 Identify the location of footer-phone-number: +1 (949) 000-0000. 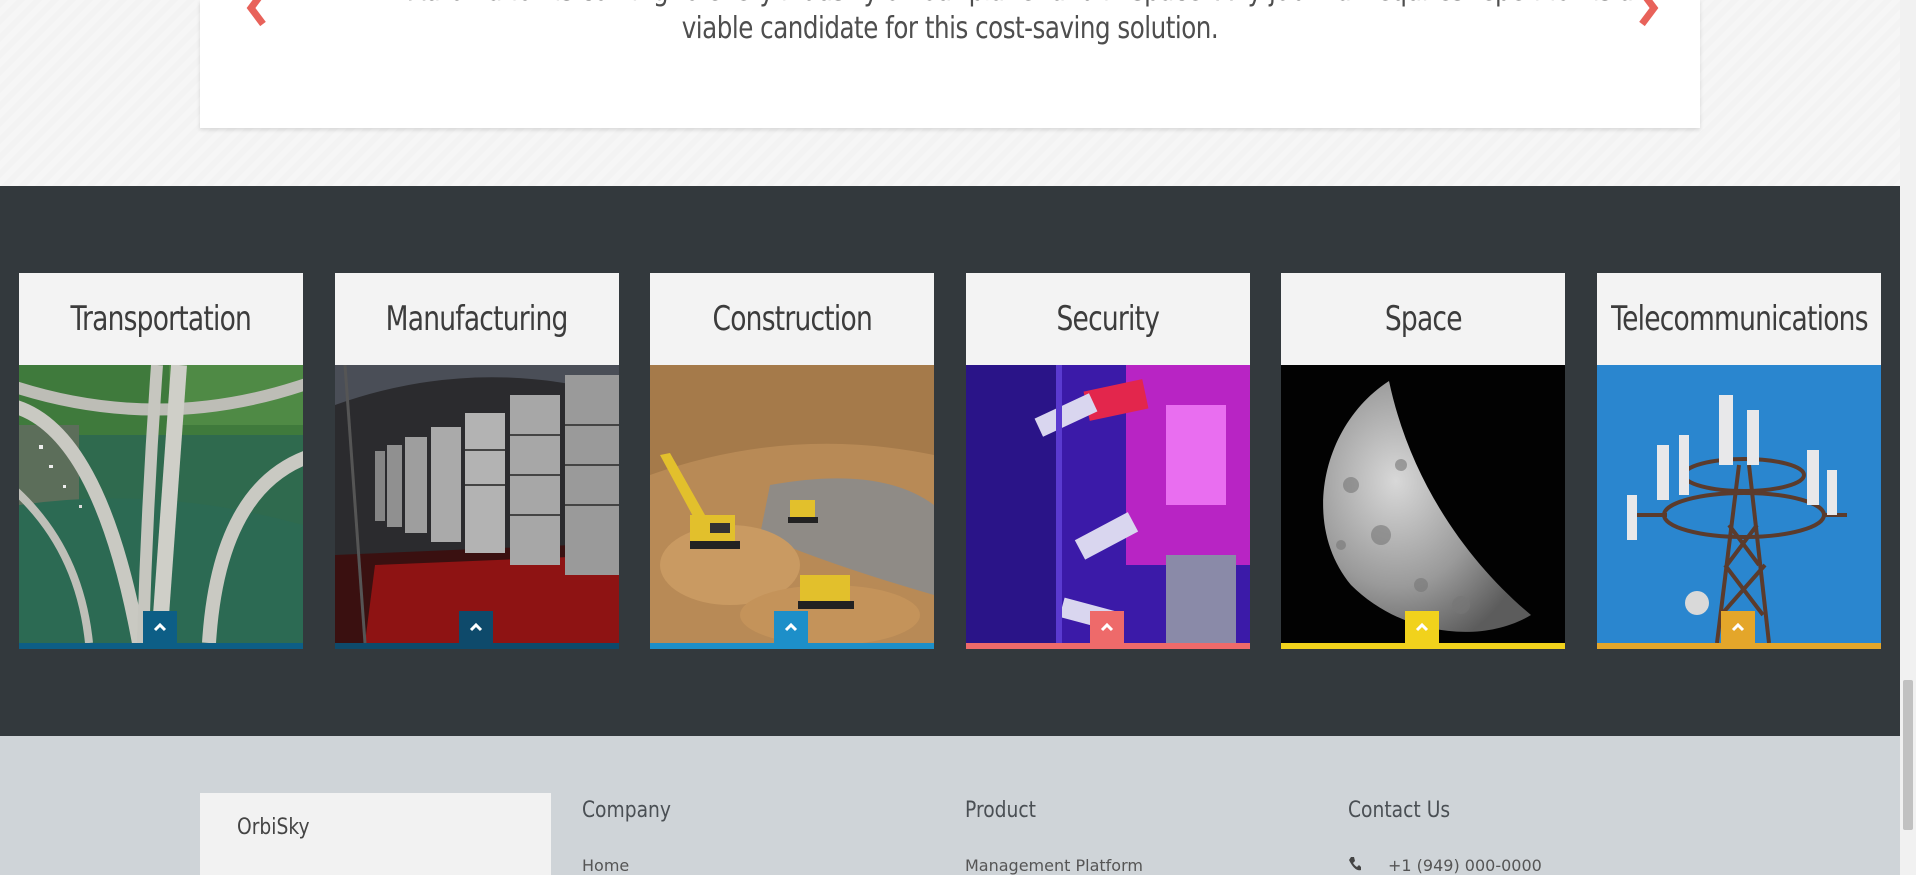
(1465, 865).